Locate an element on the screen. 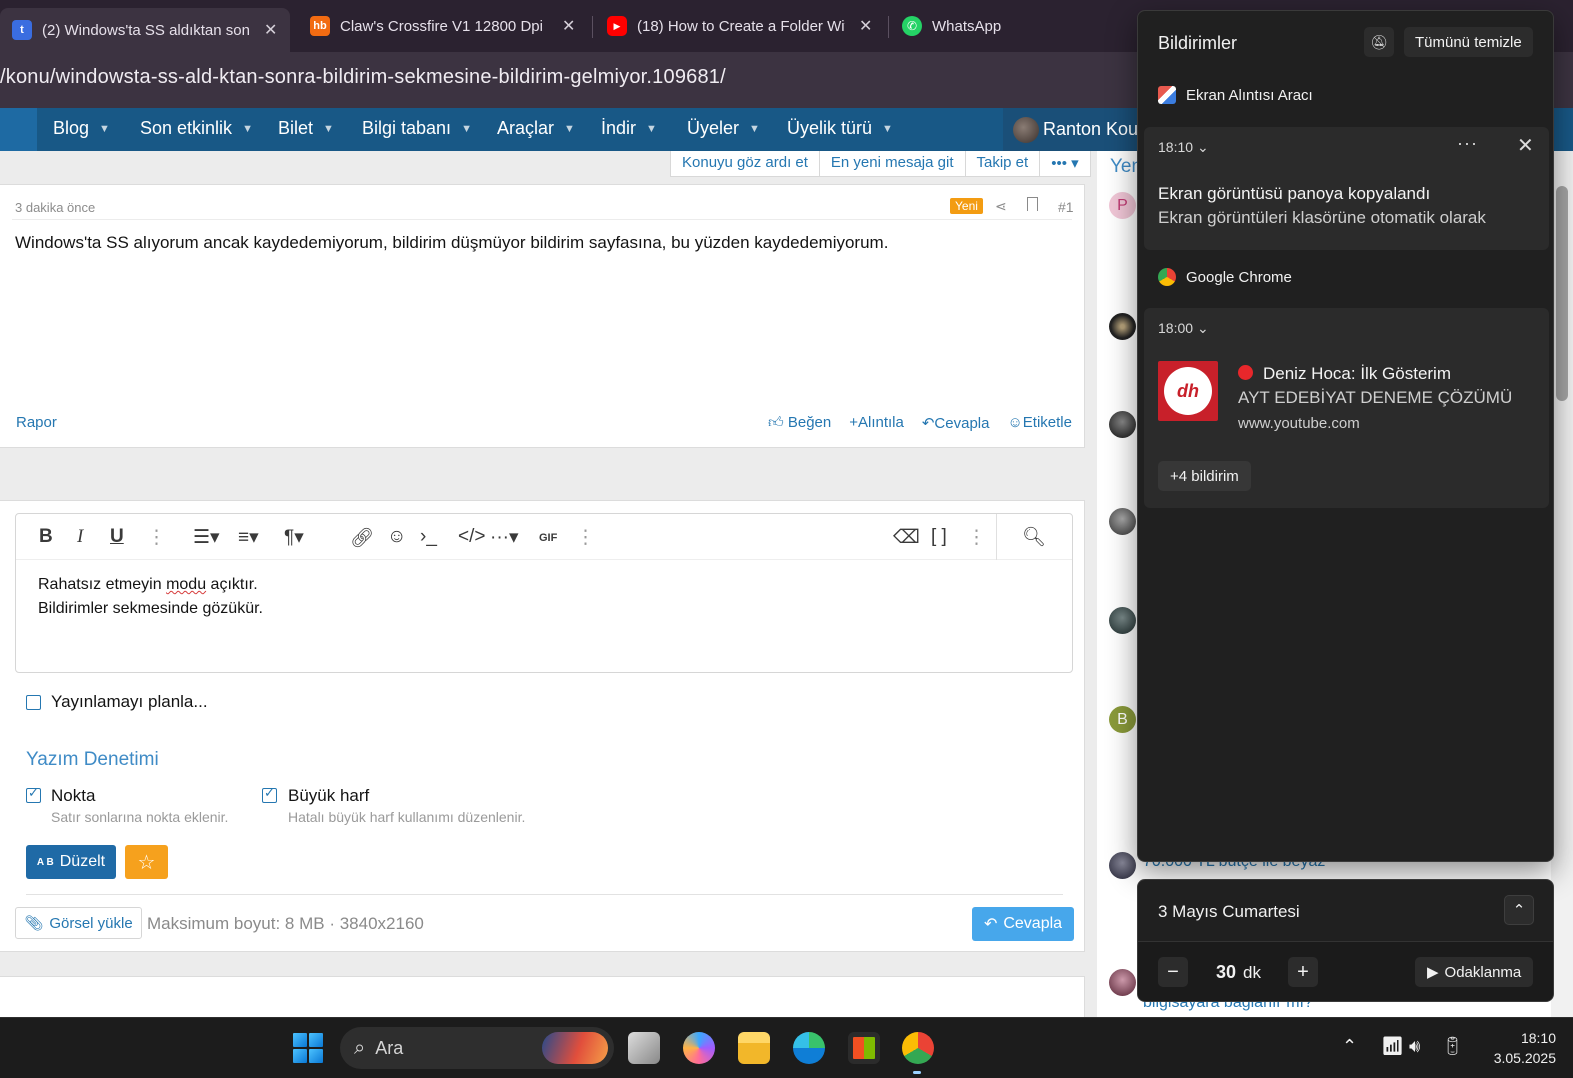 The width and height of the screenshot is (1573, 1078). windows-start-icon is located at coordinates (308, 1048).